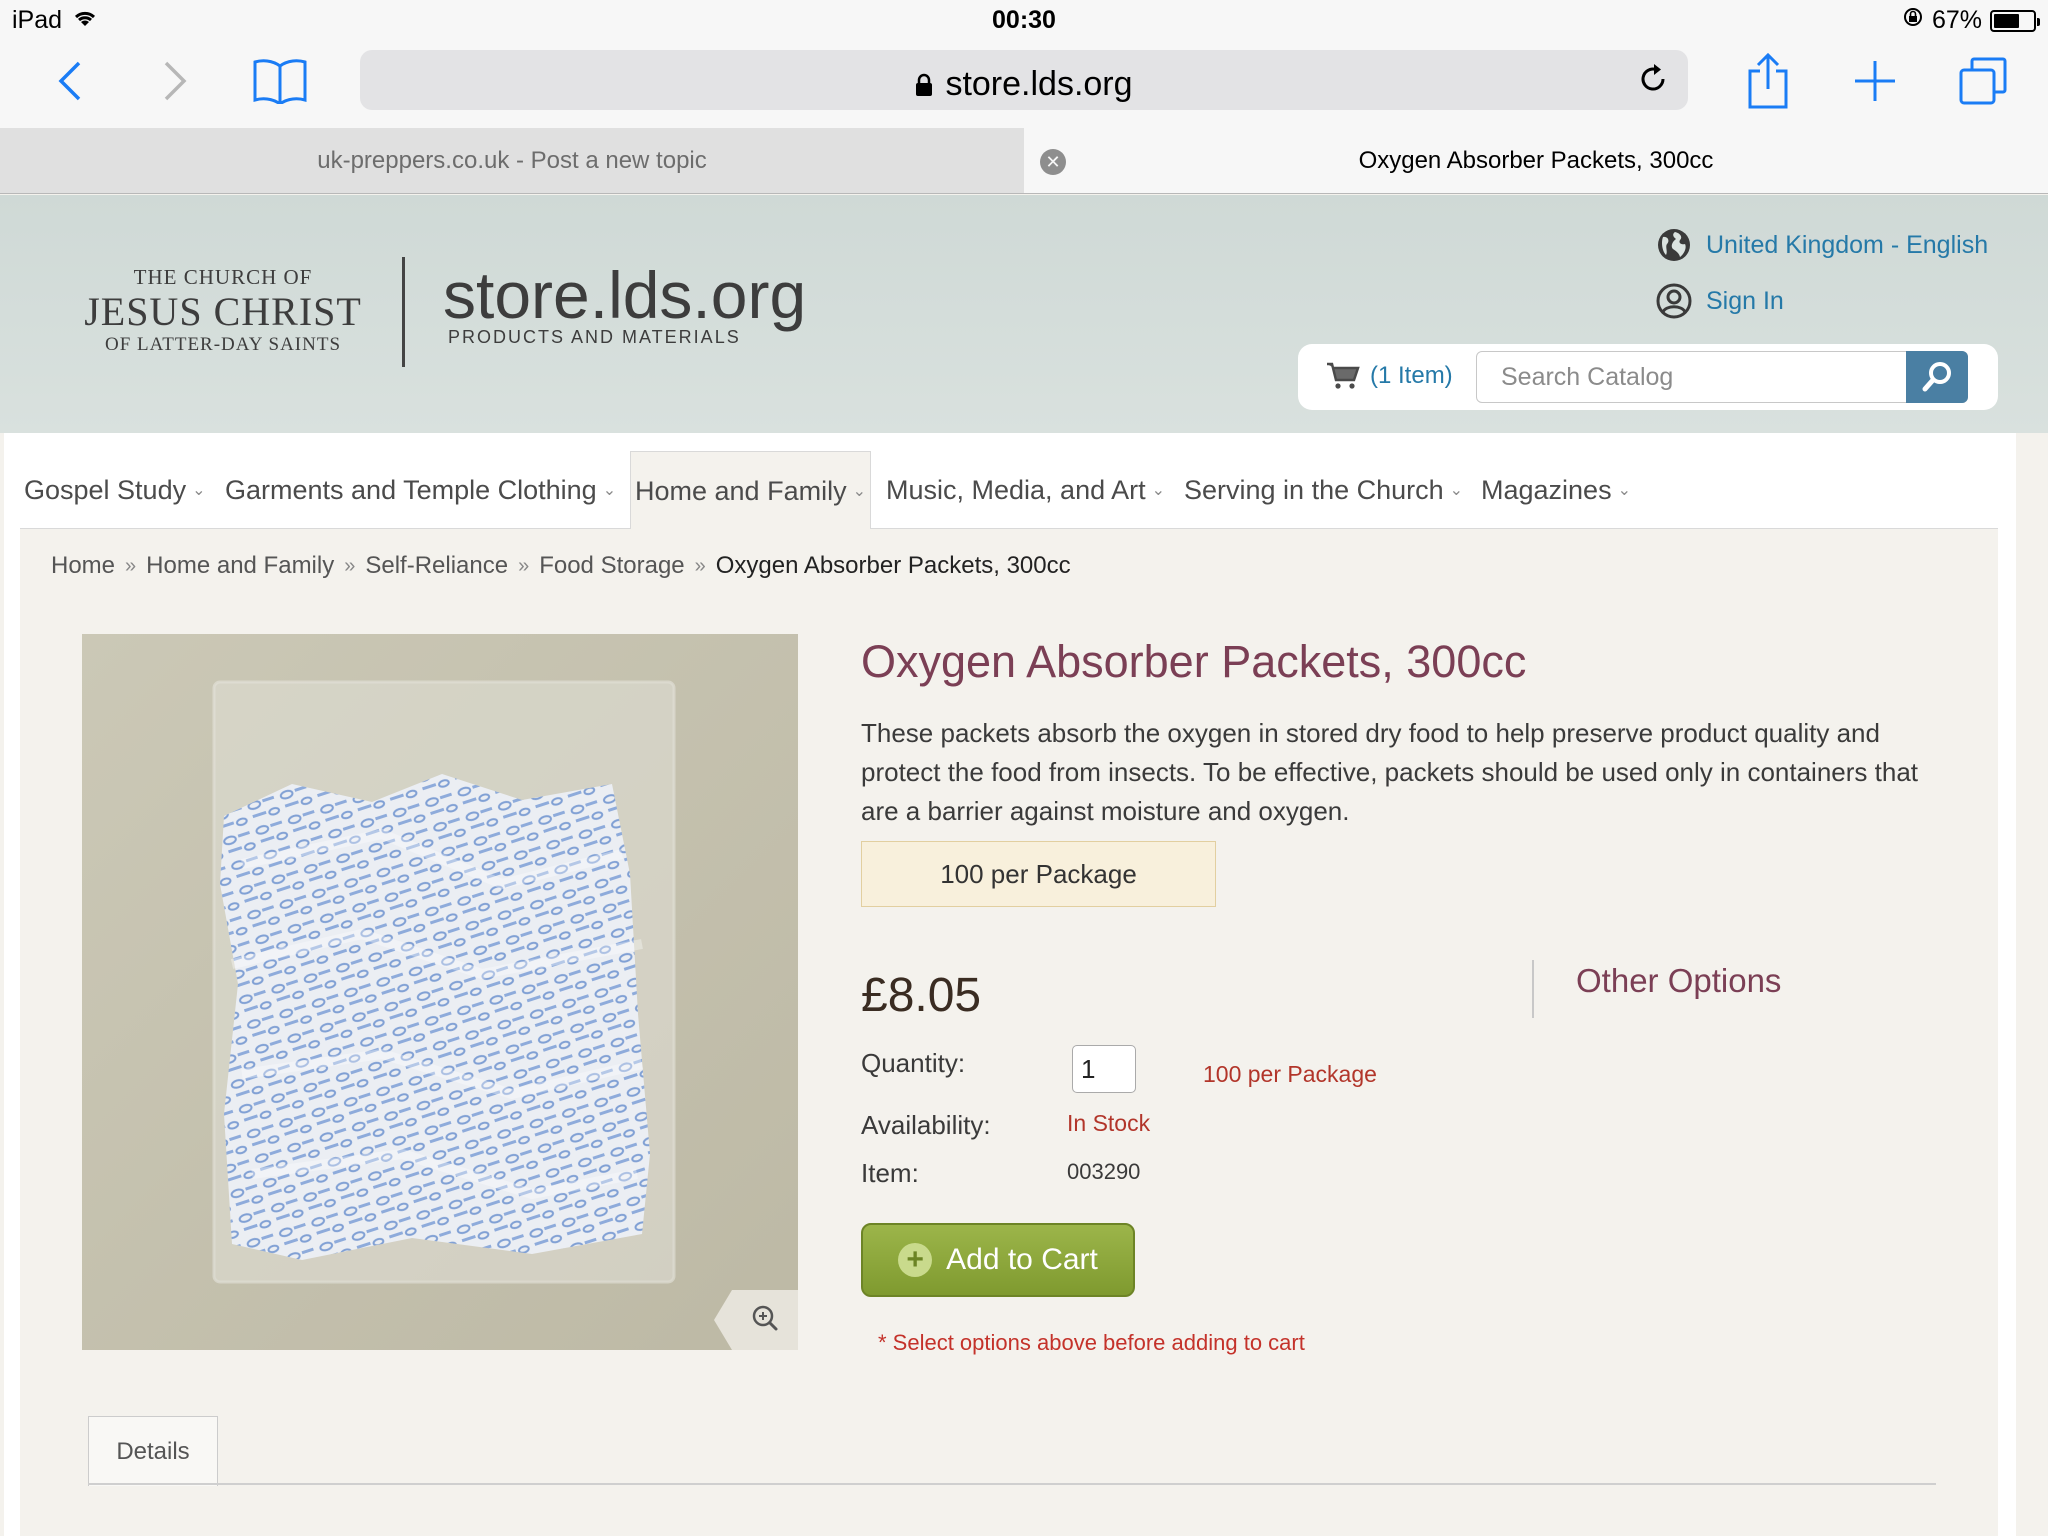  Describe the element at coordinates (153, 1451) in the screenshot. I see `tab-details: Details` at that location.